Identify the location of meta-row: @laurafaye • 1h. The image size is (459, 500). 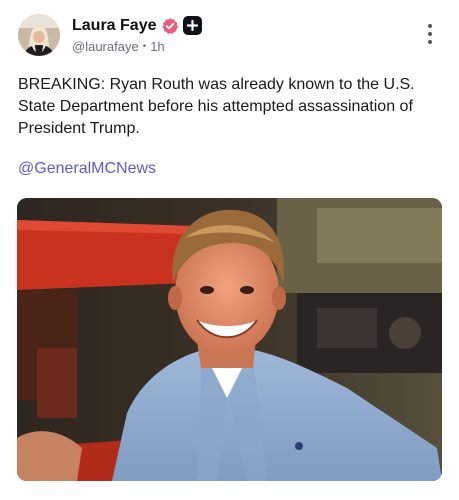
(137, 47).